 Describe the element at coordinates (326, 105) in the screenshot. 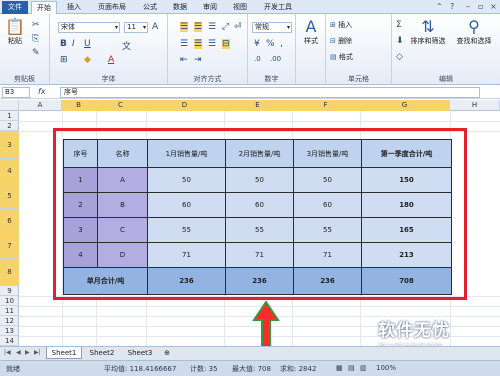

I see `column-header-f: F` at that location.